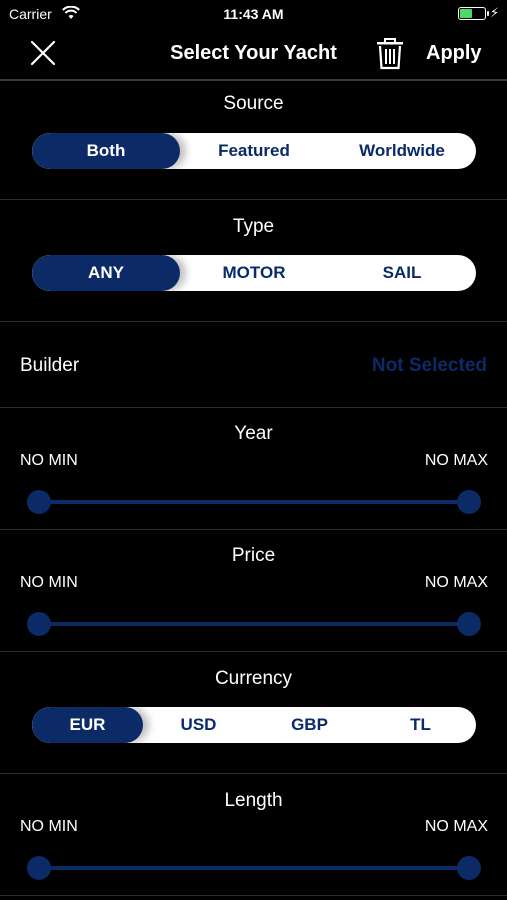 This screenshot has height=900, width=507. I want to click on builder-value: Not Selected, so click(429, 366).